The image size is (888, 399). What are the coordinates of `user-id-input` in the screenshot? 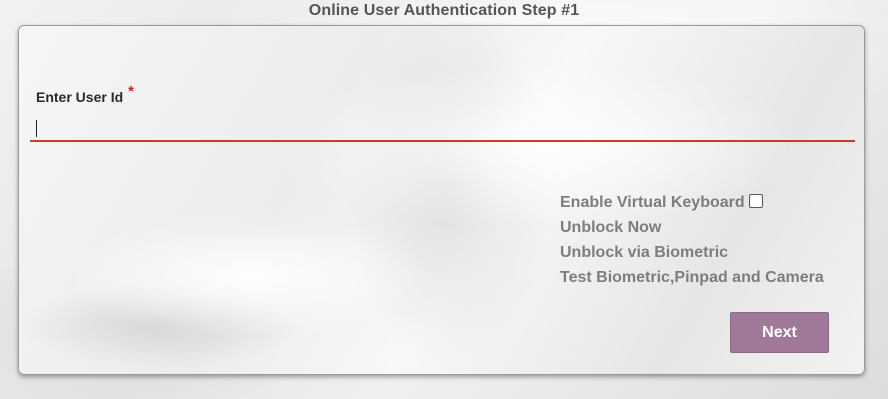 It's located at (442, 128).